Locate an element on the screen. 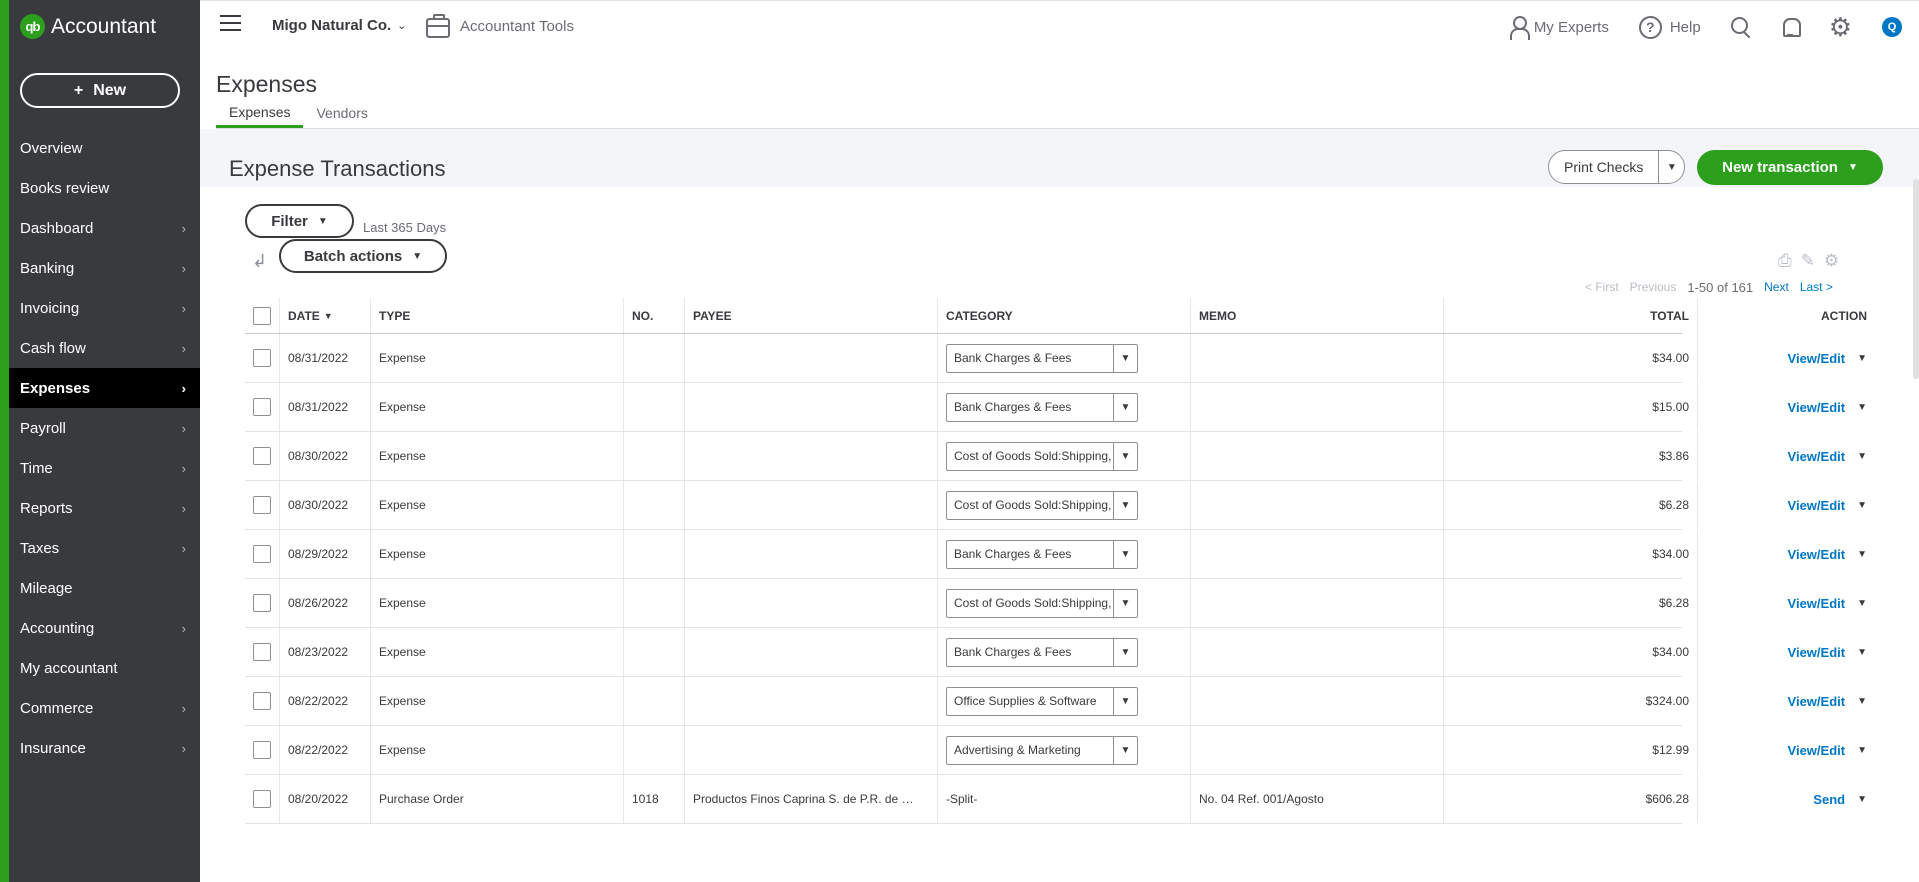 The width and height of the screenshot is (1919, 882). sidebar-item-expenses: Expenses › is located at coordinates (104, 388).